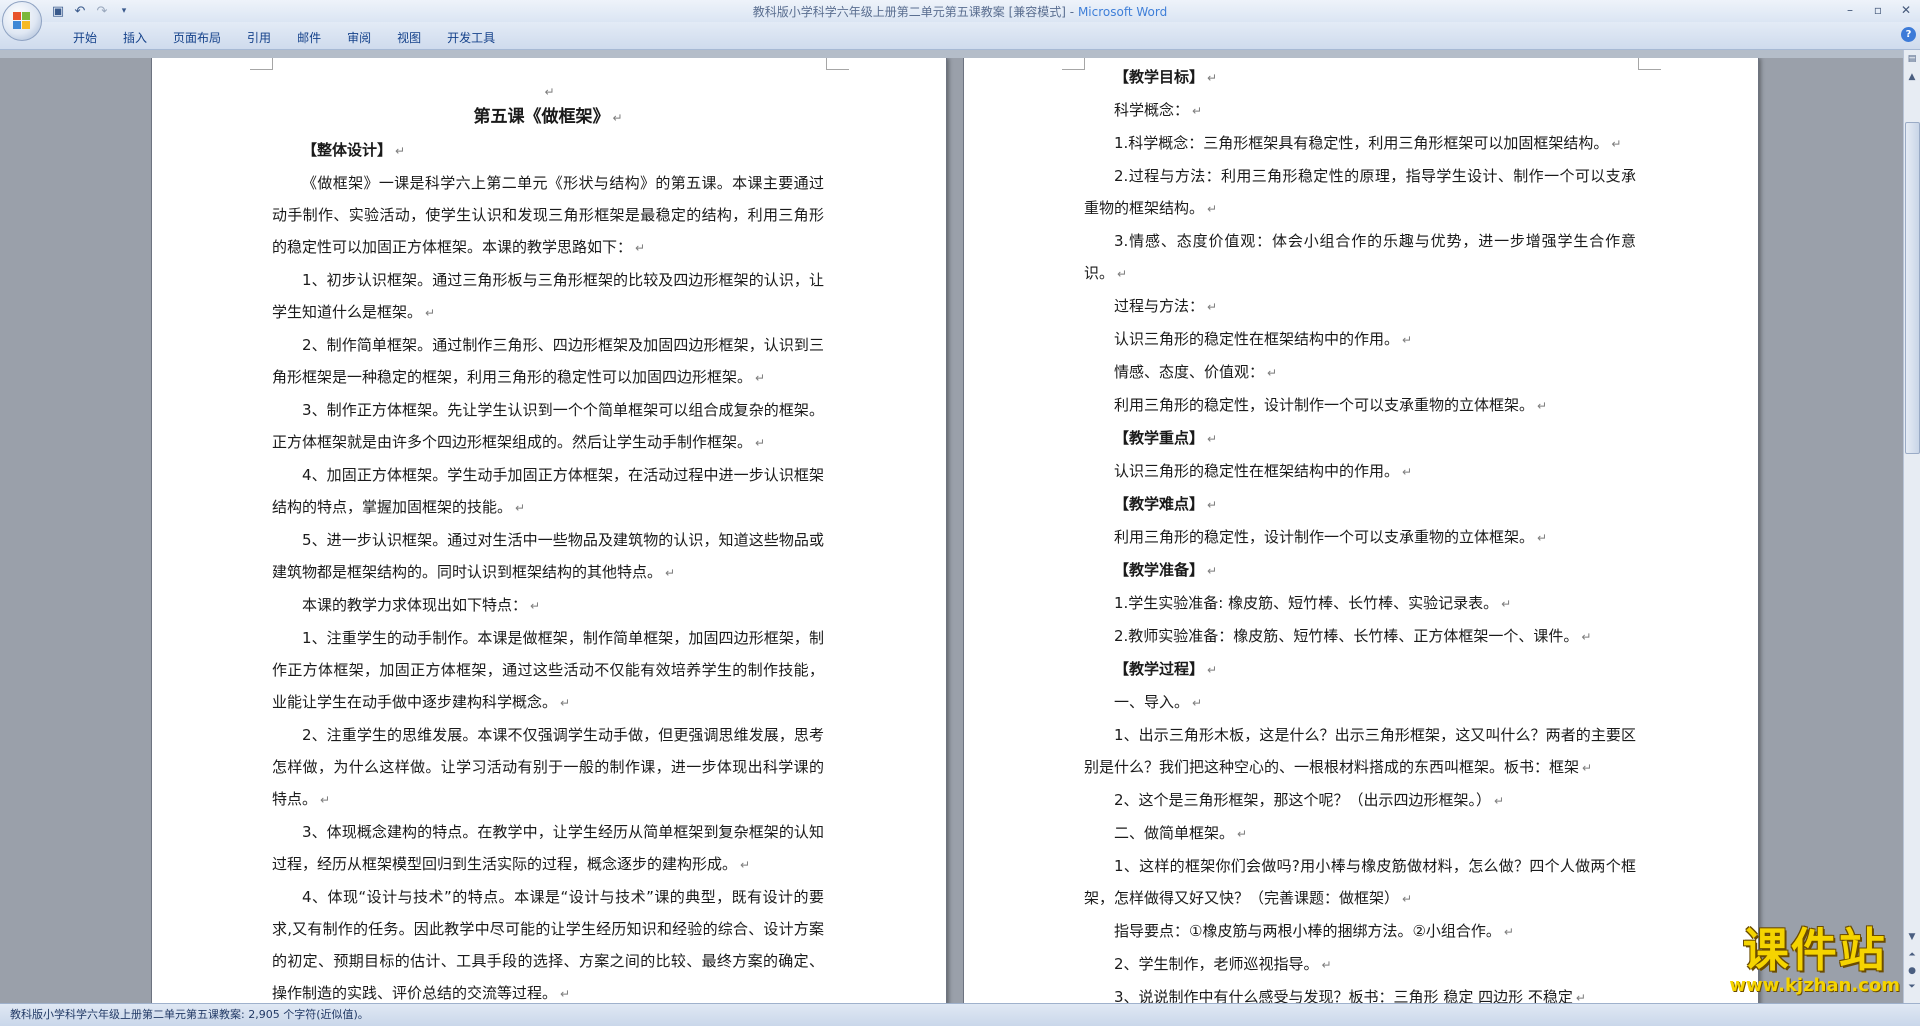 The width and height of the screenshot is (1920, 1026). I want to click on scroll-down-icon: ▼, so click(1912, 937).